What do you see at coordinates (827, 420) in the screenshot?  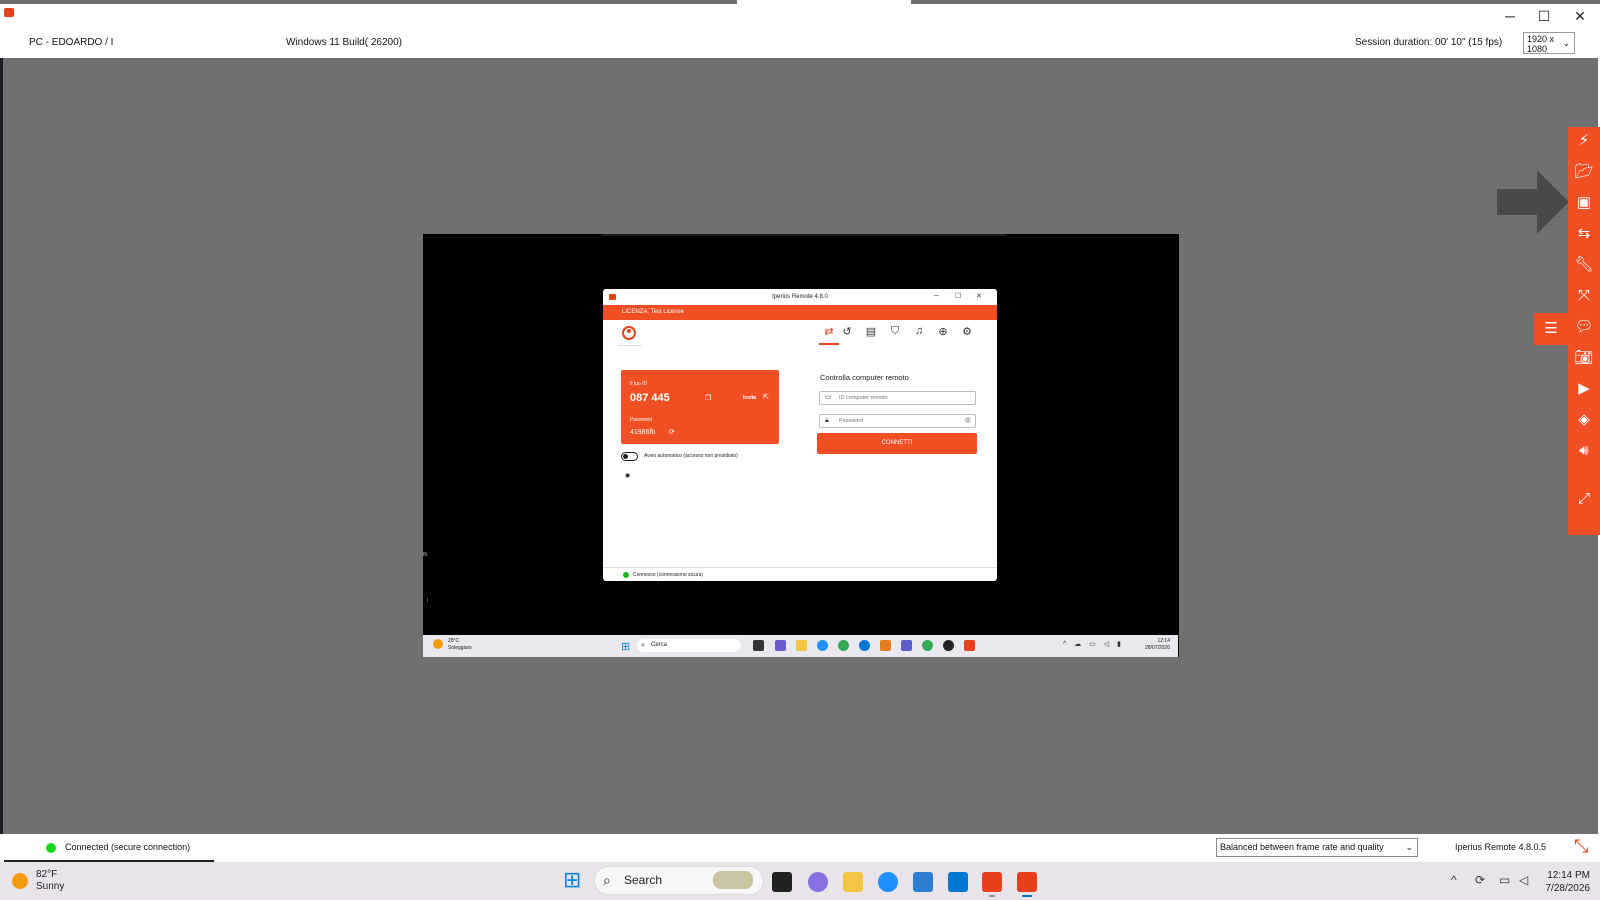 I see `lock-icon: 🔒︎` at bounding box center [827, 420].